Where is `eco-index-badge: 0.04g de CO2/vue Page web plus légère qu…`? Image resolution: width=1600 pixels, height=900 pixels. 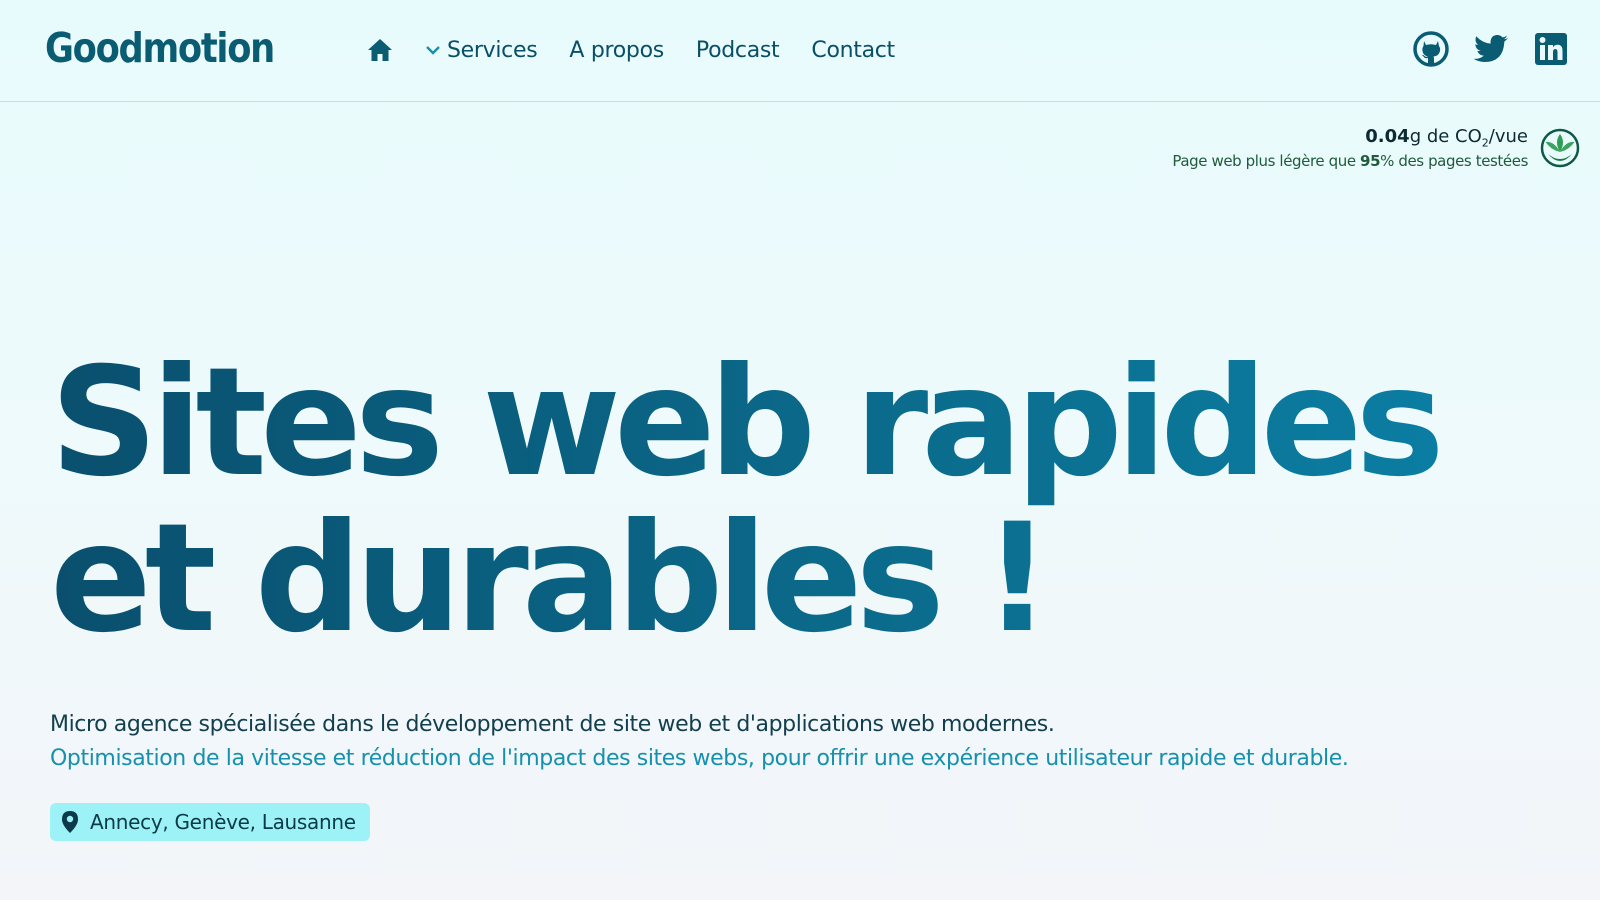
eco-index-badge: 0.04g de CO2/vue Page web plus légère qu… is located at coordinates (1376, 148).